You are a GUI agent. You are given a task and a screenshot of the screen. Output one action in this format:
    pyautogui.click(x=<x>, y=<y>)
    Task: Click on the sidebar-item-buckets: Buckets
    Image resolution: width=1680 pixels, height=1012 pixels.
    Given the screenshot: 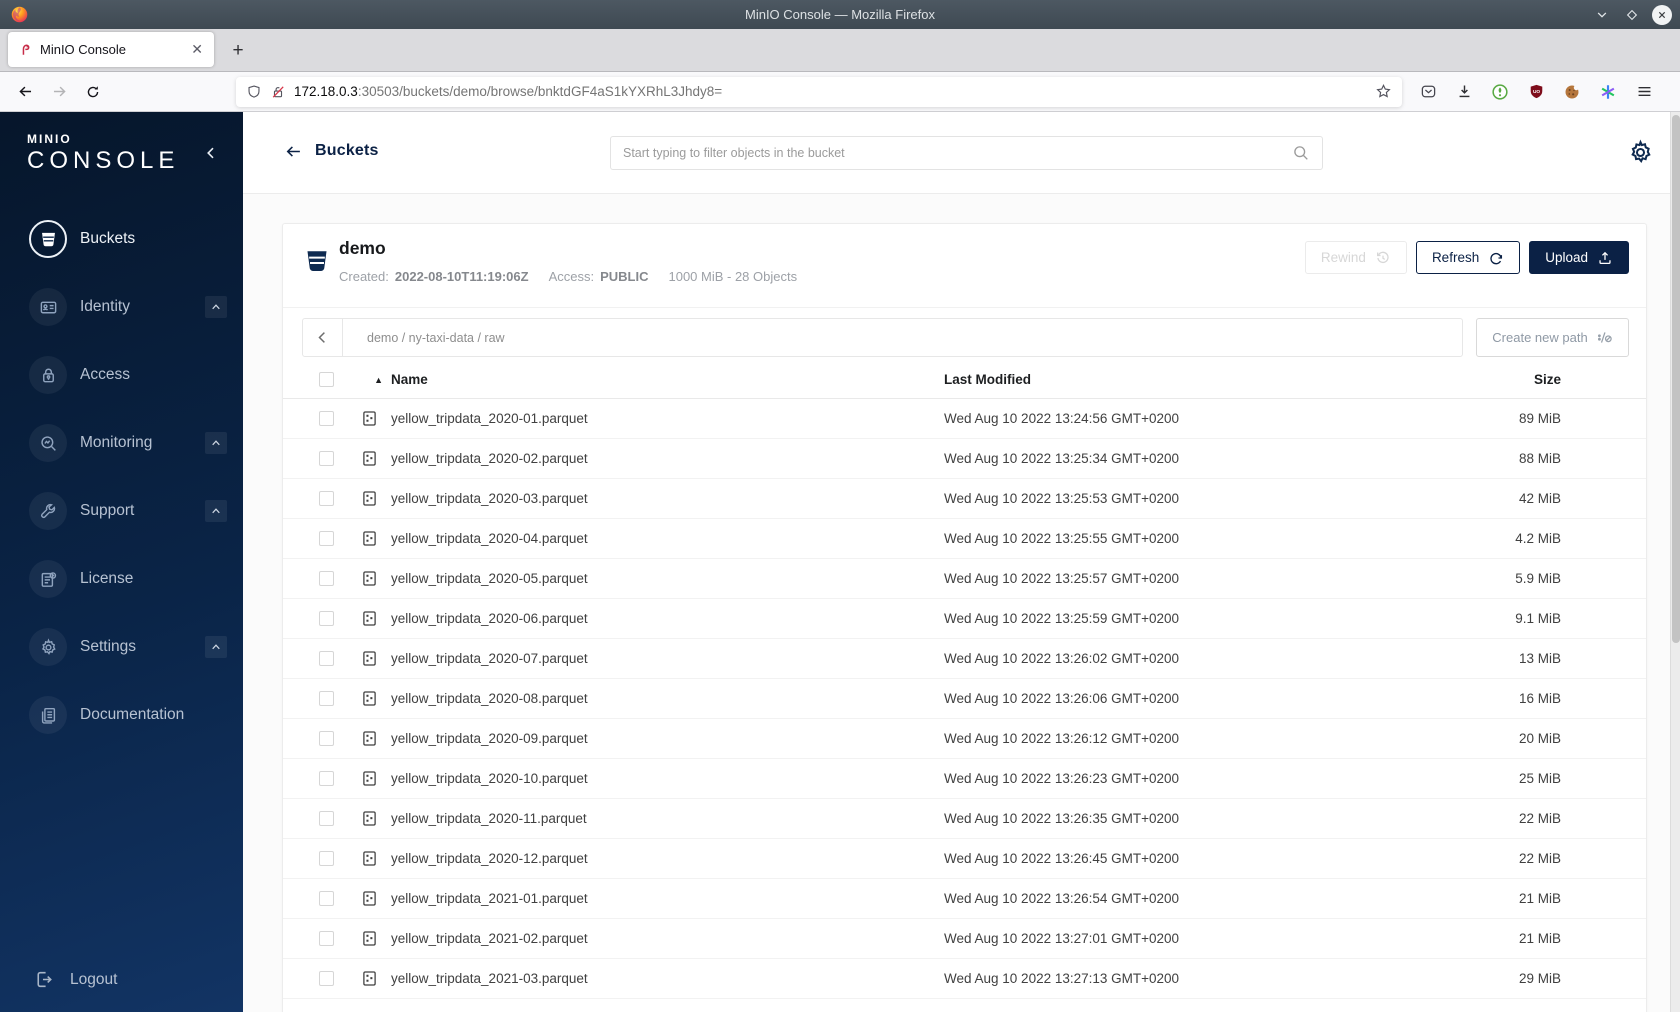 What is the action you would take?
    pyautogui.click(x=121, y=239)
    